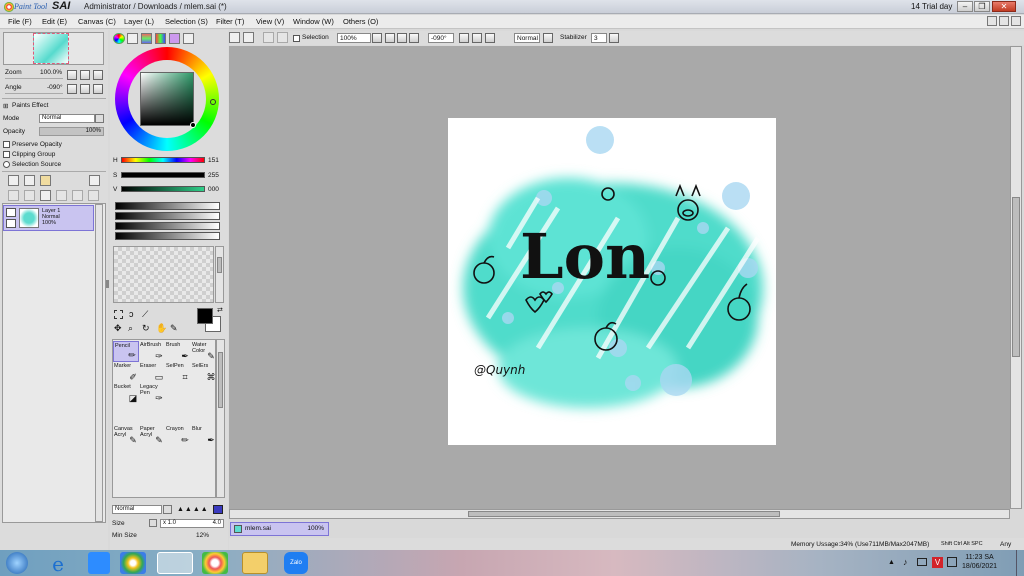 The width and height of the screenshot is (1024, 576). What do you see at coordinates (118, 314) in the screenshot?
I see `rect-select-icon` at bounding box center [118, 314].